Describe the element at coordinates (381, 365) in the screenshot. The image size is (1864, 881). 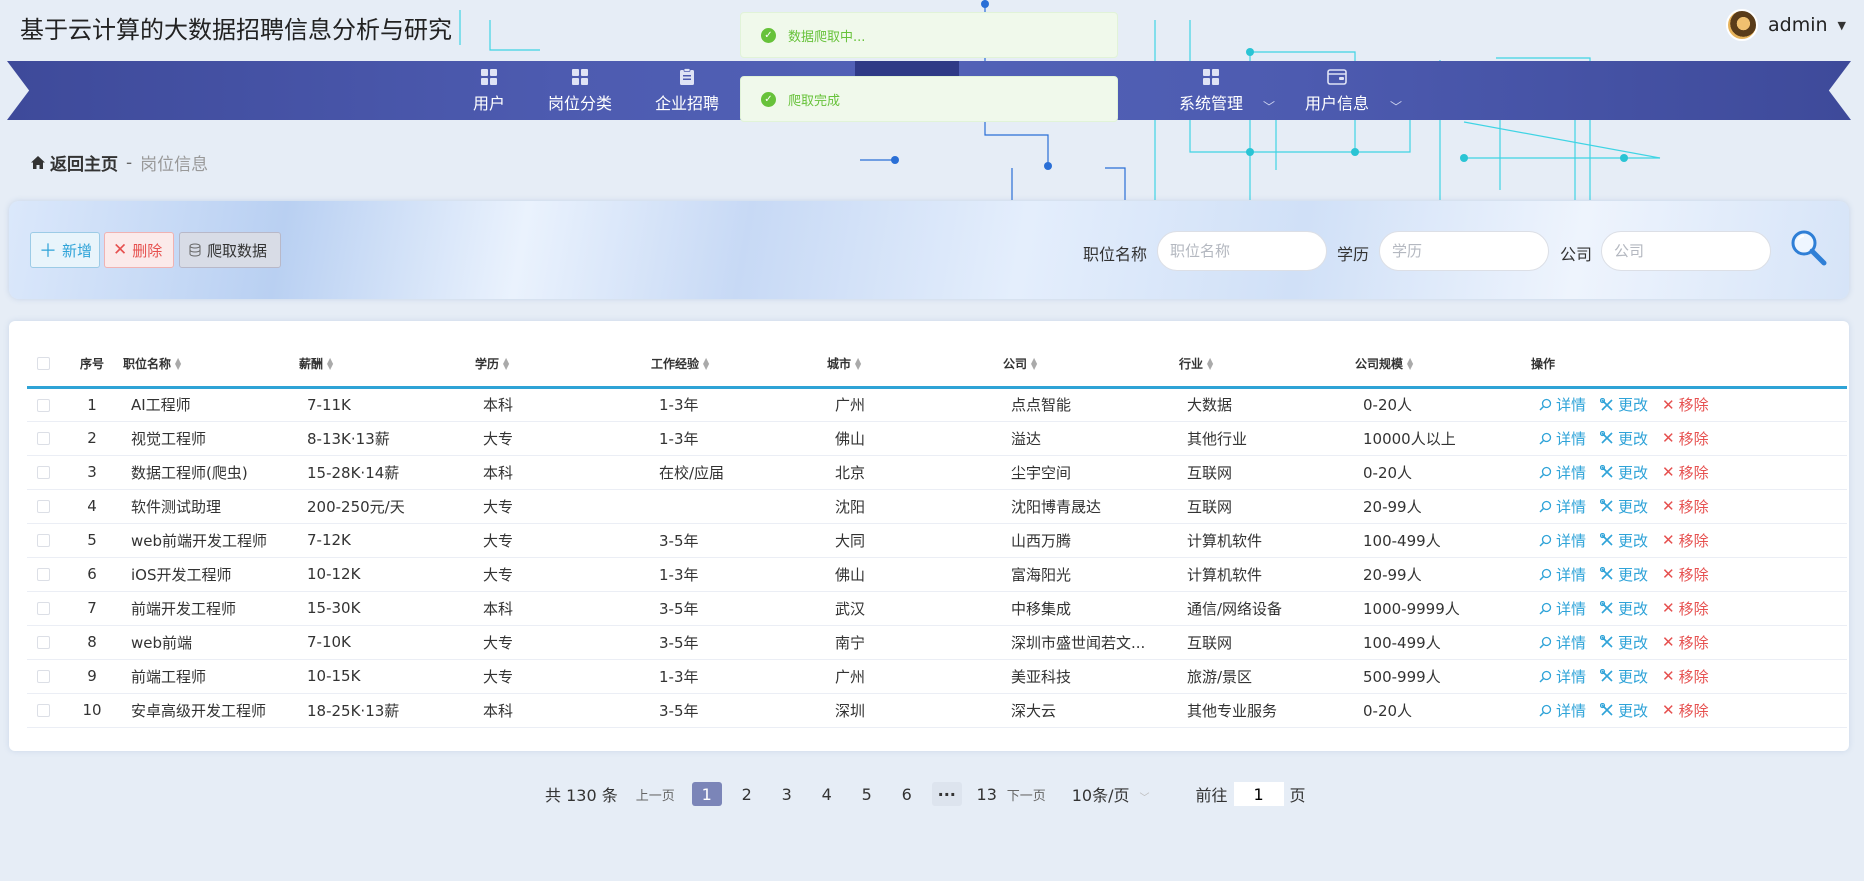
I see `column-header-salary: 薪酬 ▲ ▼` at that location.